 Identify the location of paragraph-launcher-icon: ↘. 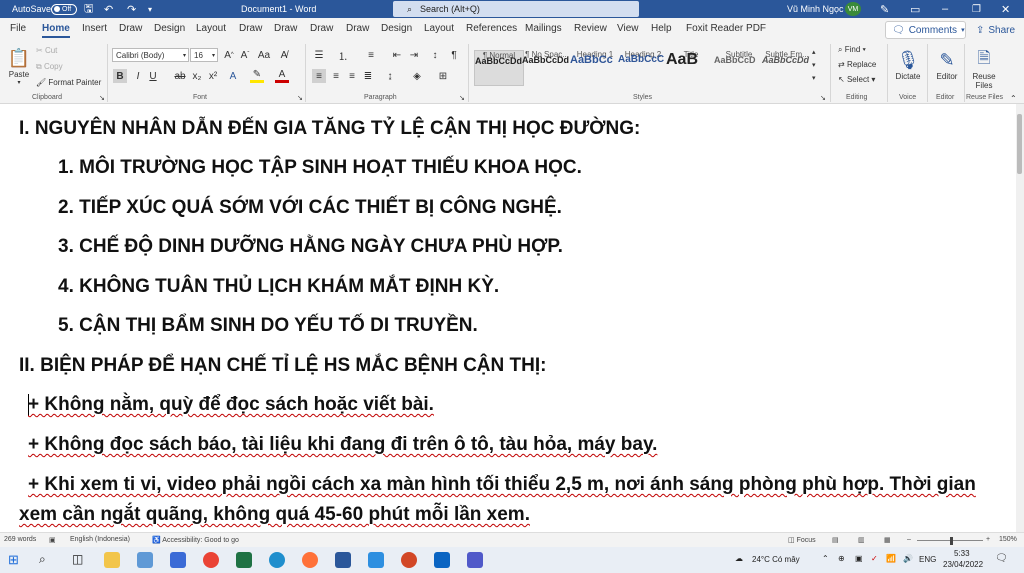
(462, 98).